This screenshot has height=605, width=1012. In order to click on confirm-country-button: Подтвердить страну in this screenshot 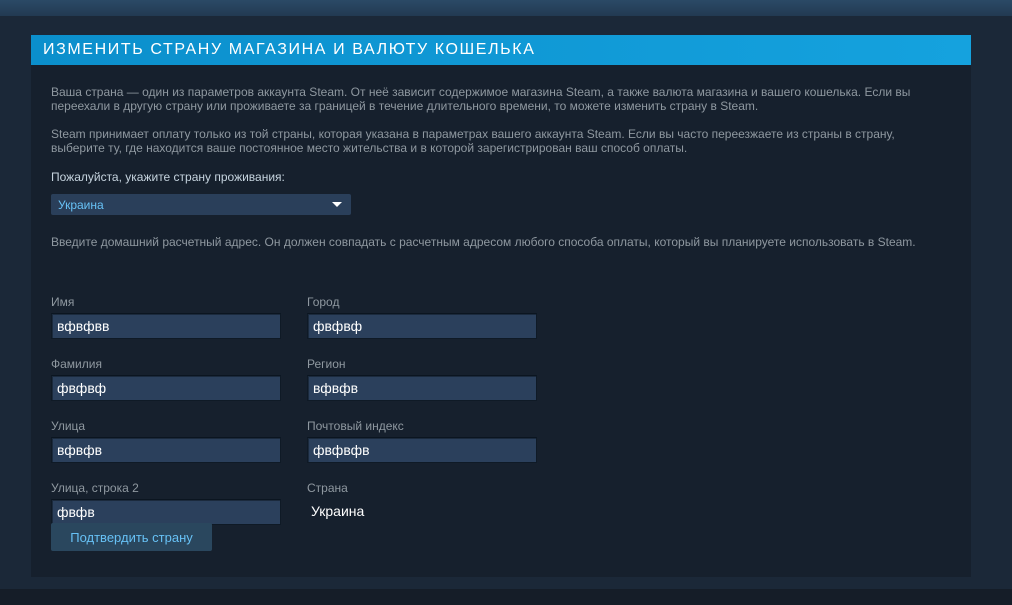, I will do `click(131, 537)`.